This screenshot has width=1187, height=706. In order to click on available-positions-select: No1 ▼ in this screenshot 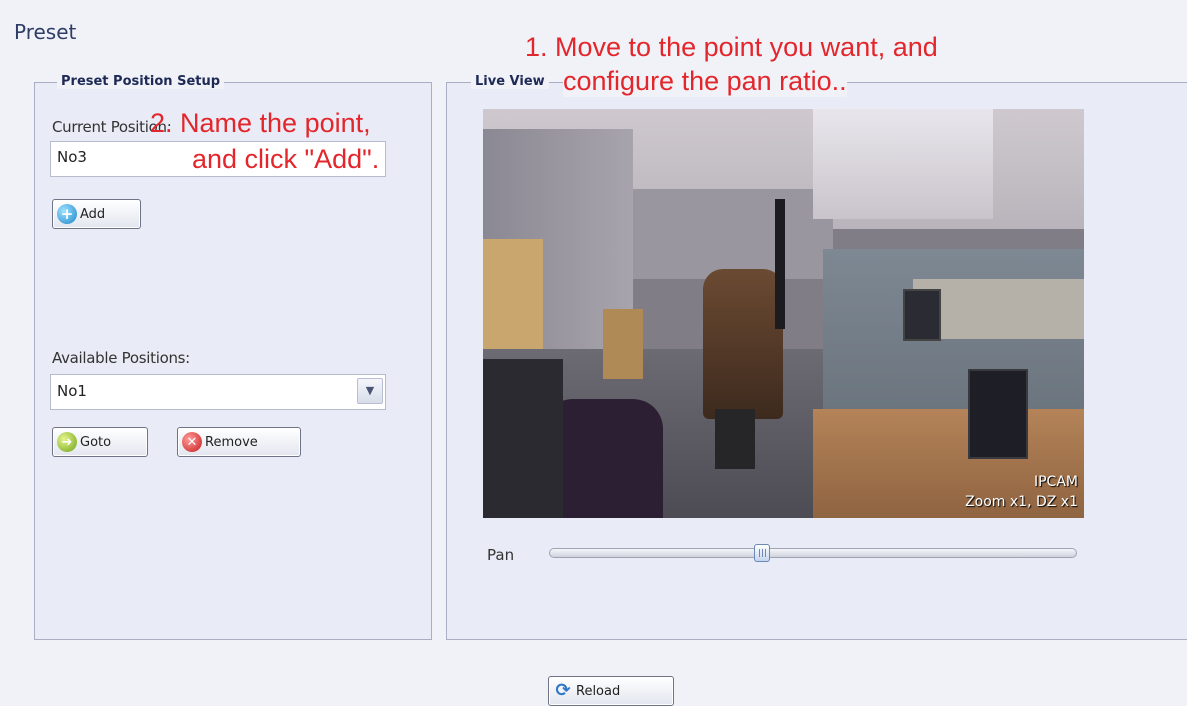, I will do `click(218, 392)`.